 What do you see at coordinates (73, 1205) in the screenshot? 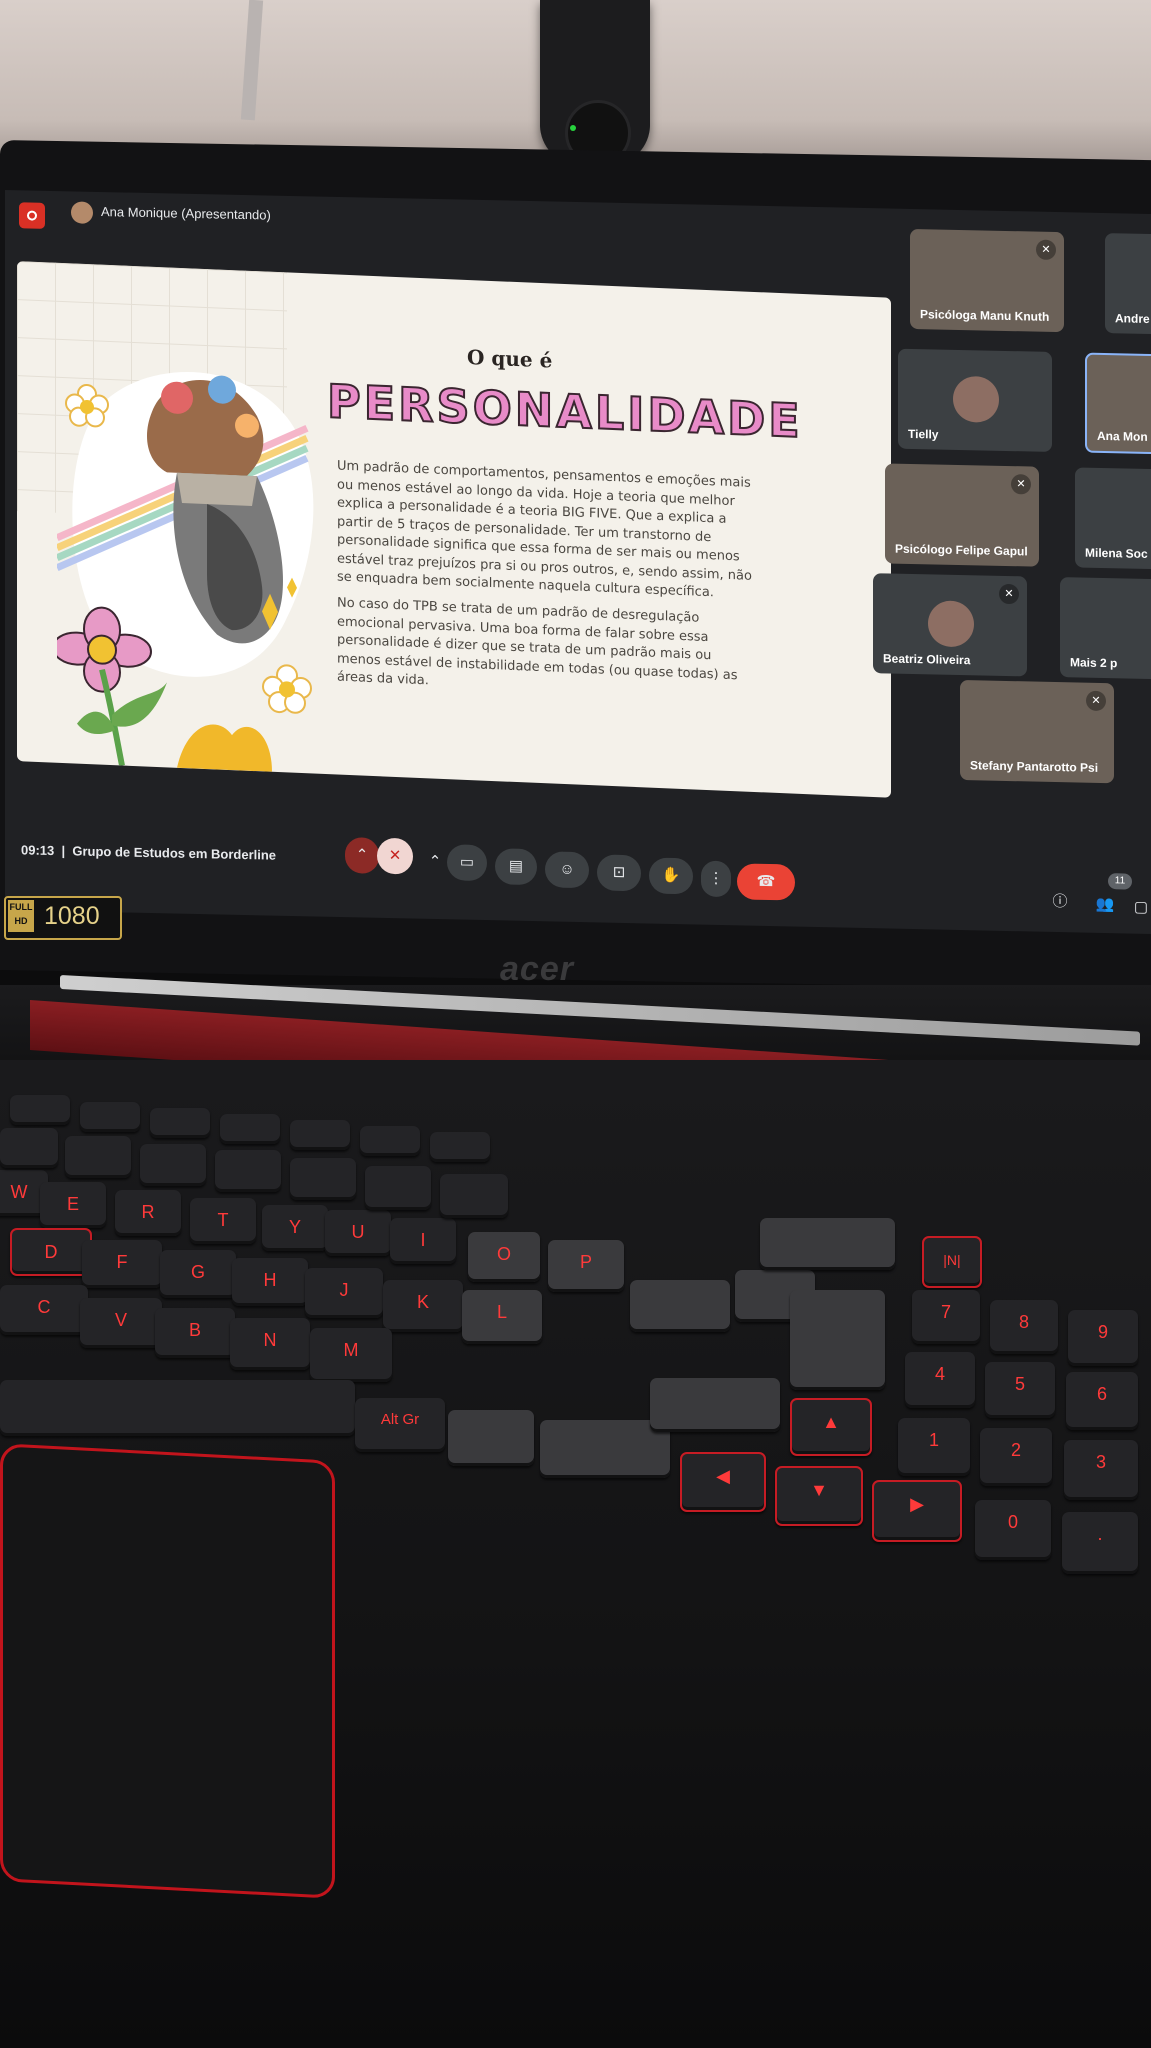
I see `key-e: E` at bounding box center [73, 1205].